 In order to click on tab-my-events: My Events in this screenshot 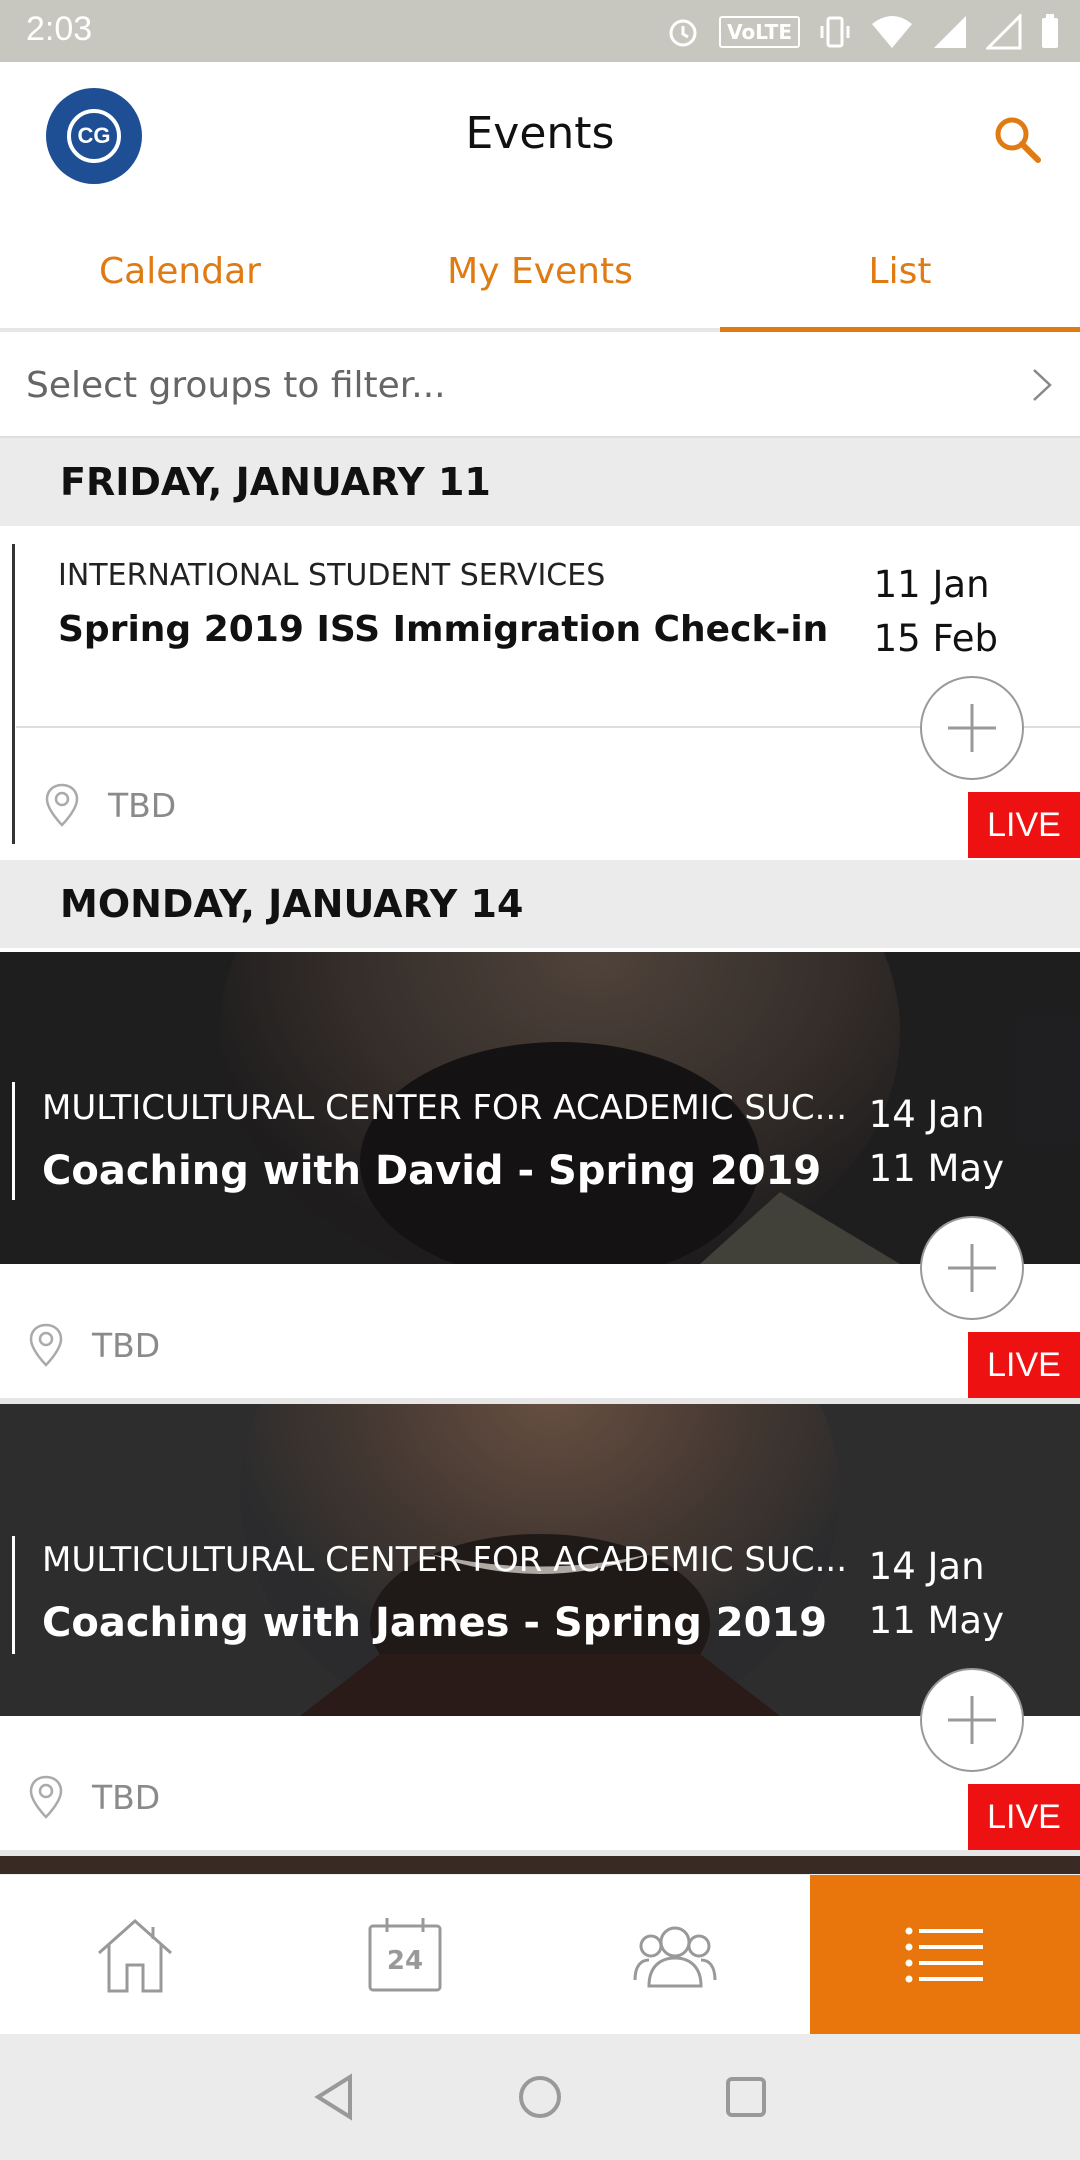, I will do `click(540, 275)`.